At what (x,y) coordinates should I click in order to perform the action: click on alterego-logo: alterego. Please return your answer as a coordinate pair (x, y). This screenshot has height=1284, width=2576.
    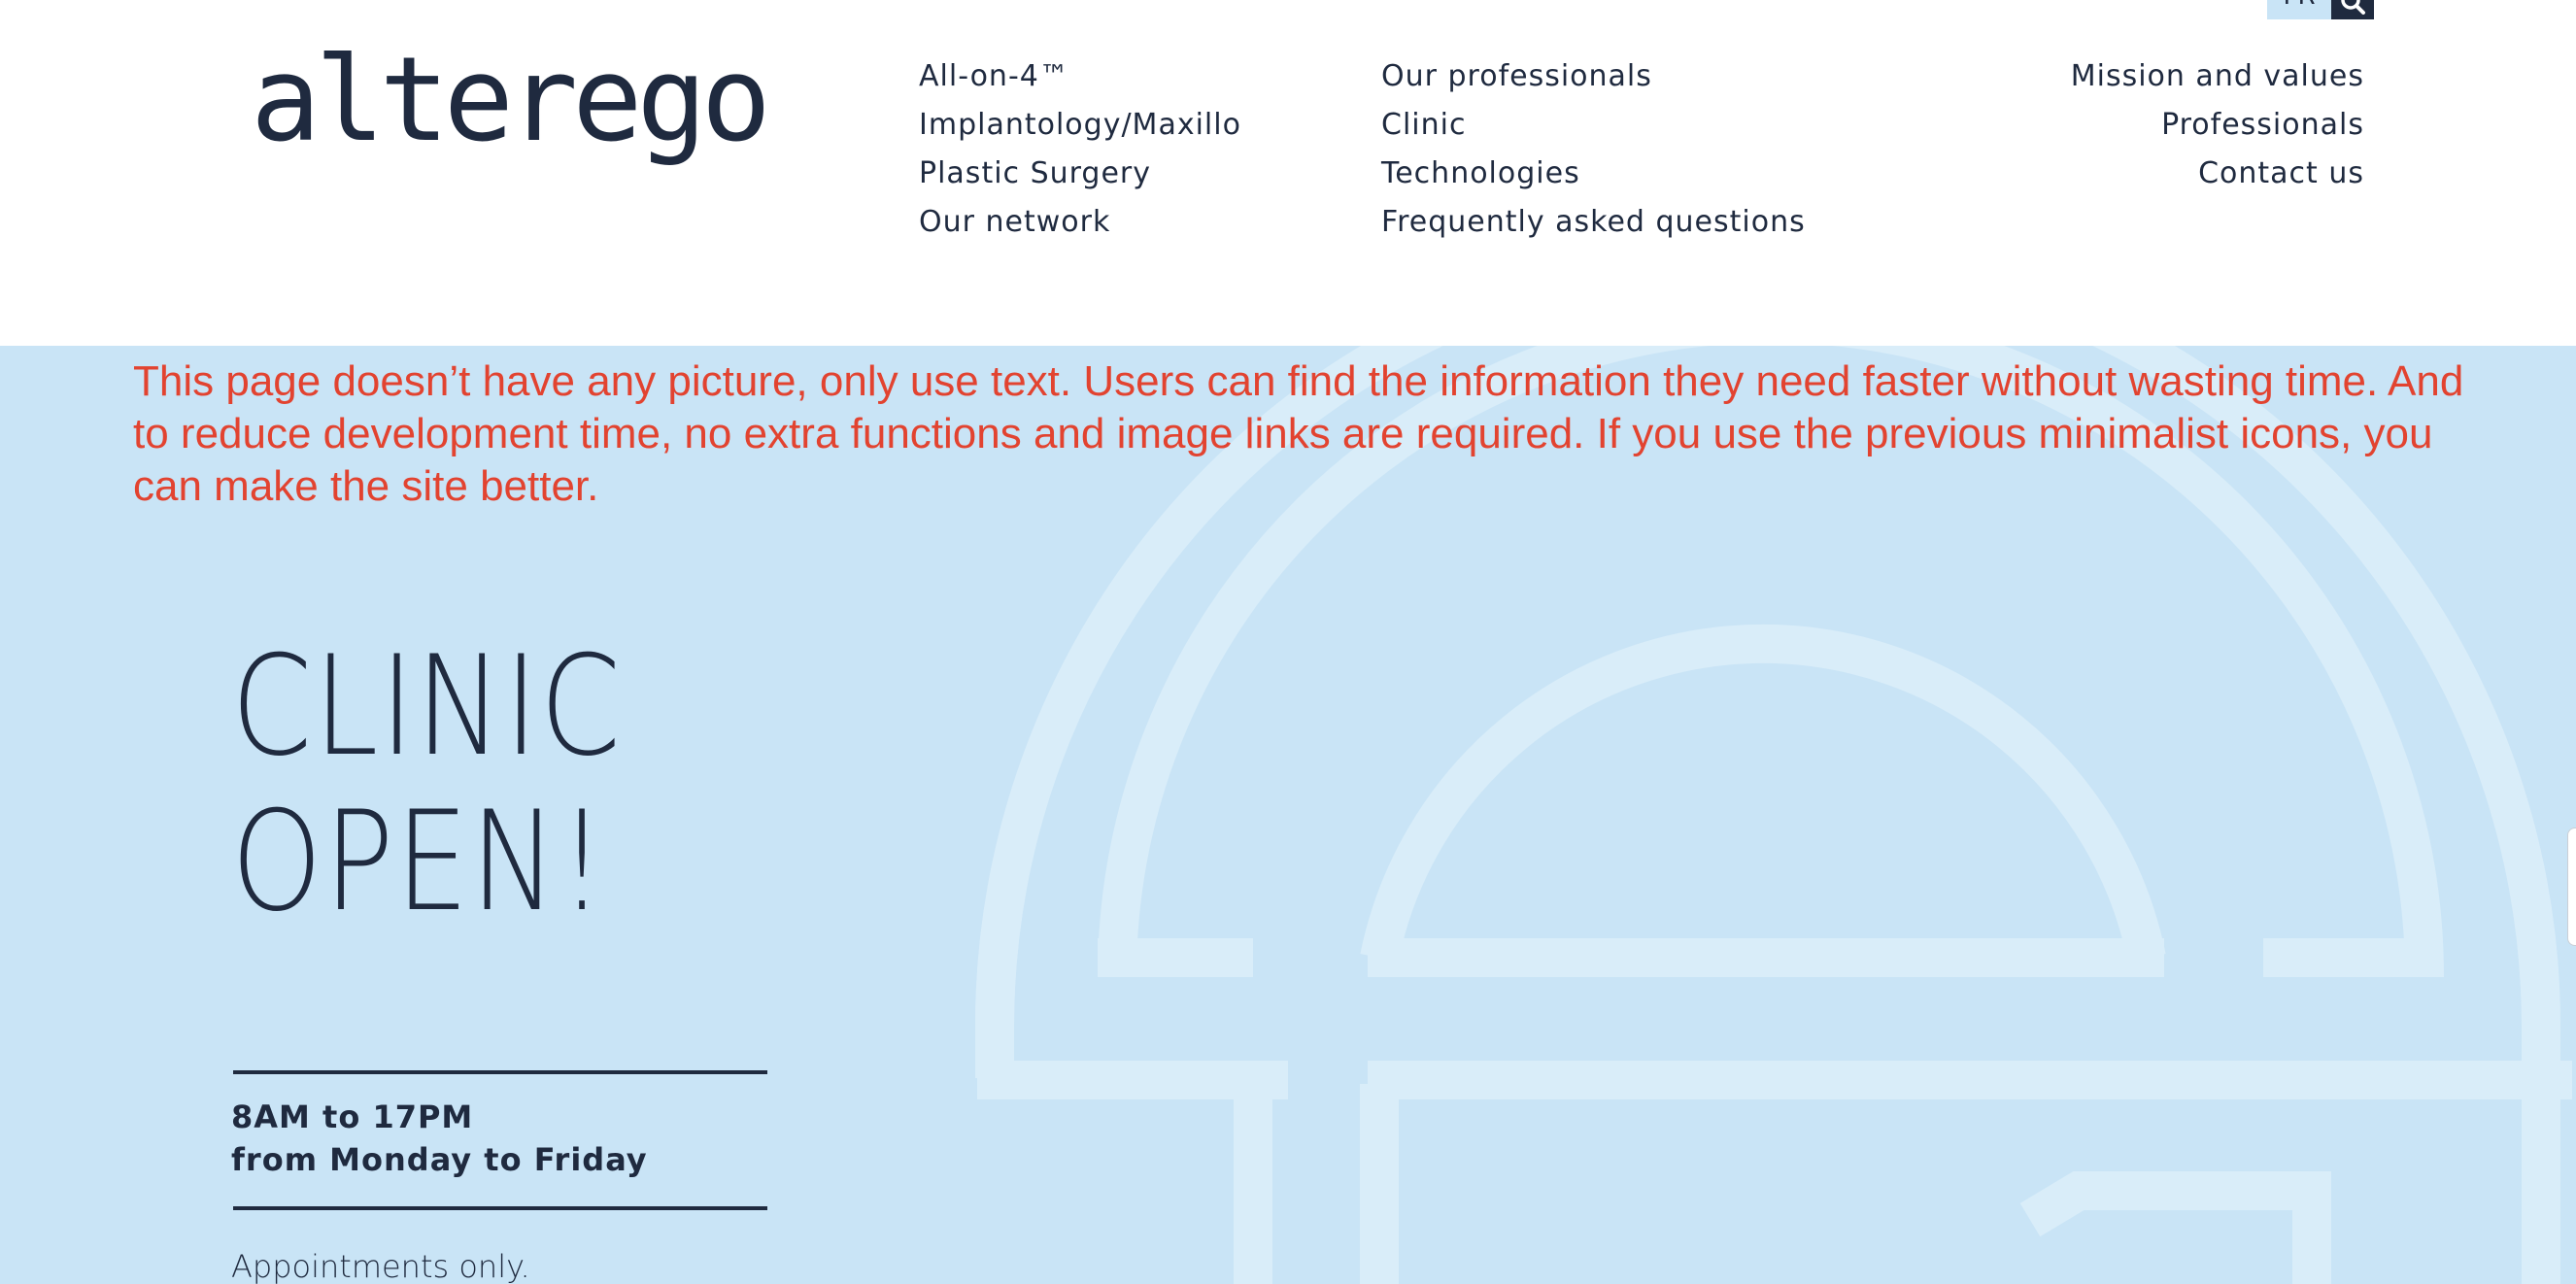
    Looking at the image, I should click on (511, 101).